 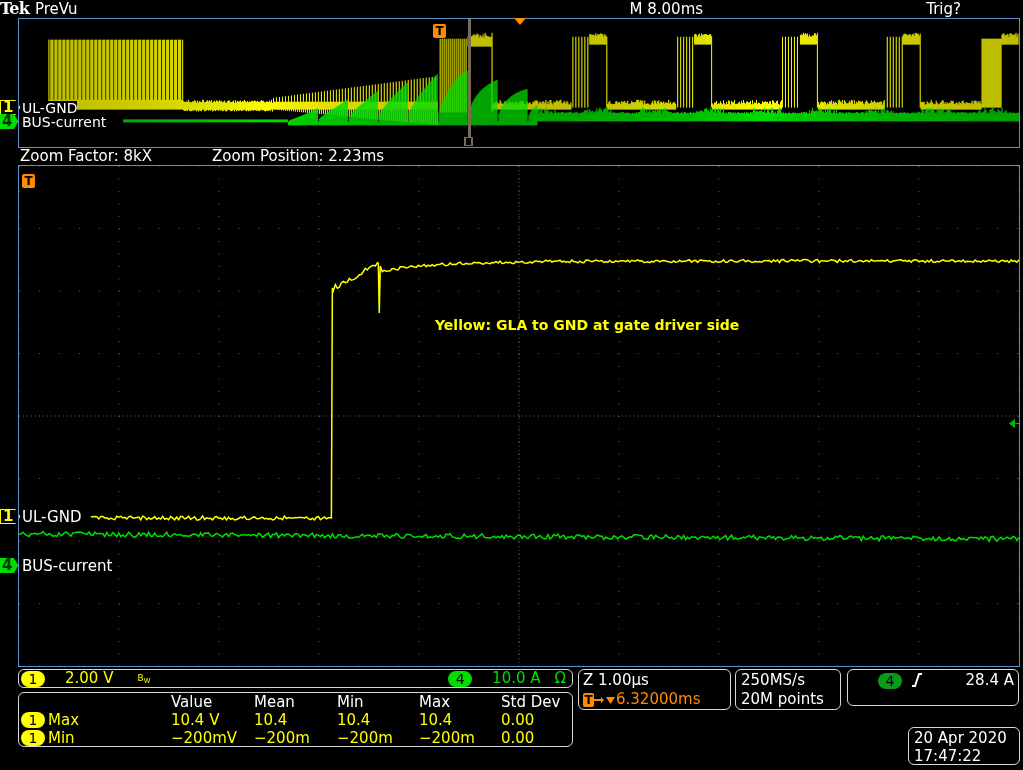 I want to click on trigger-position-icon, so click(x=520, y=21).